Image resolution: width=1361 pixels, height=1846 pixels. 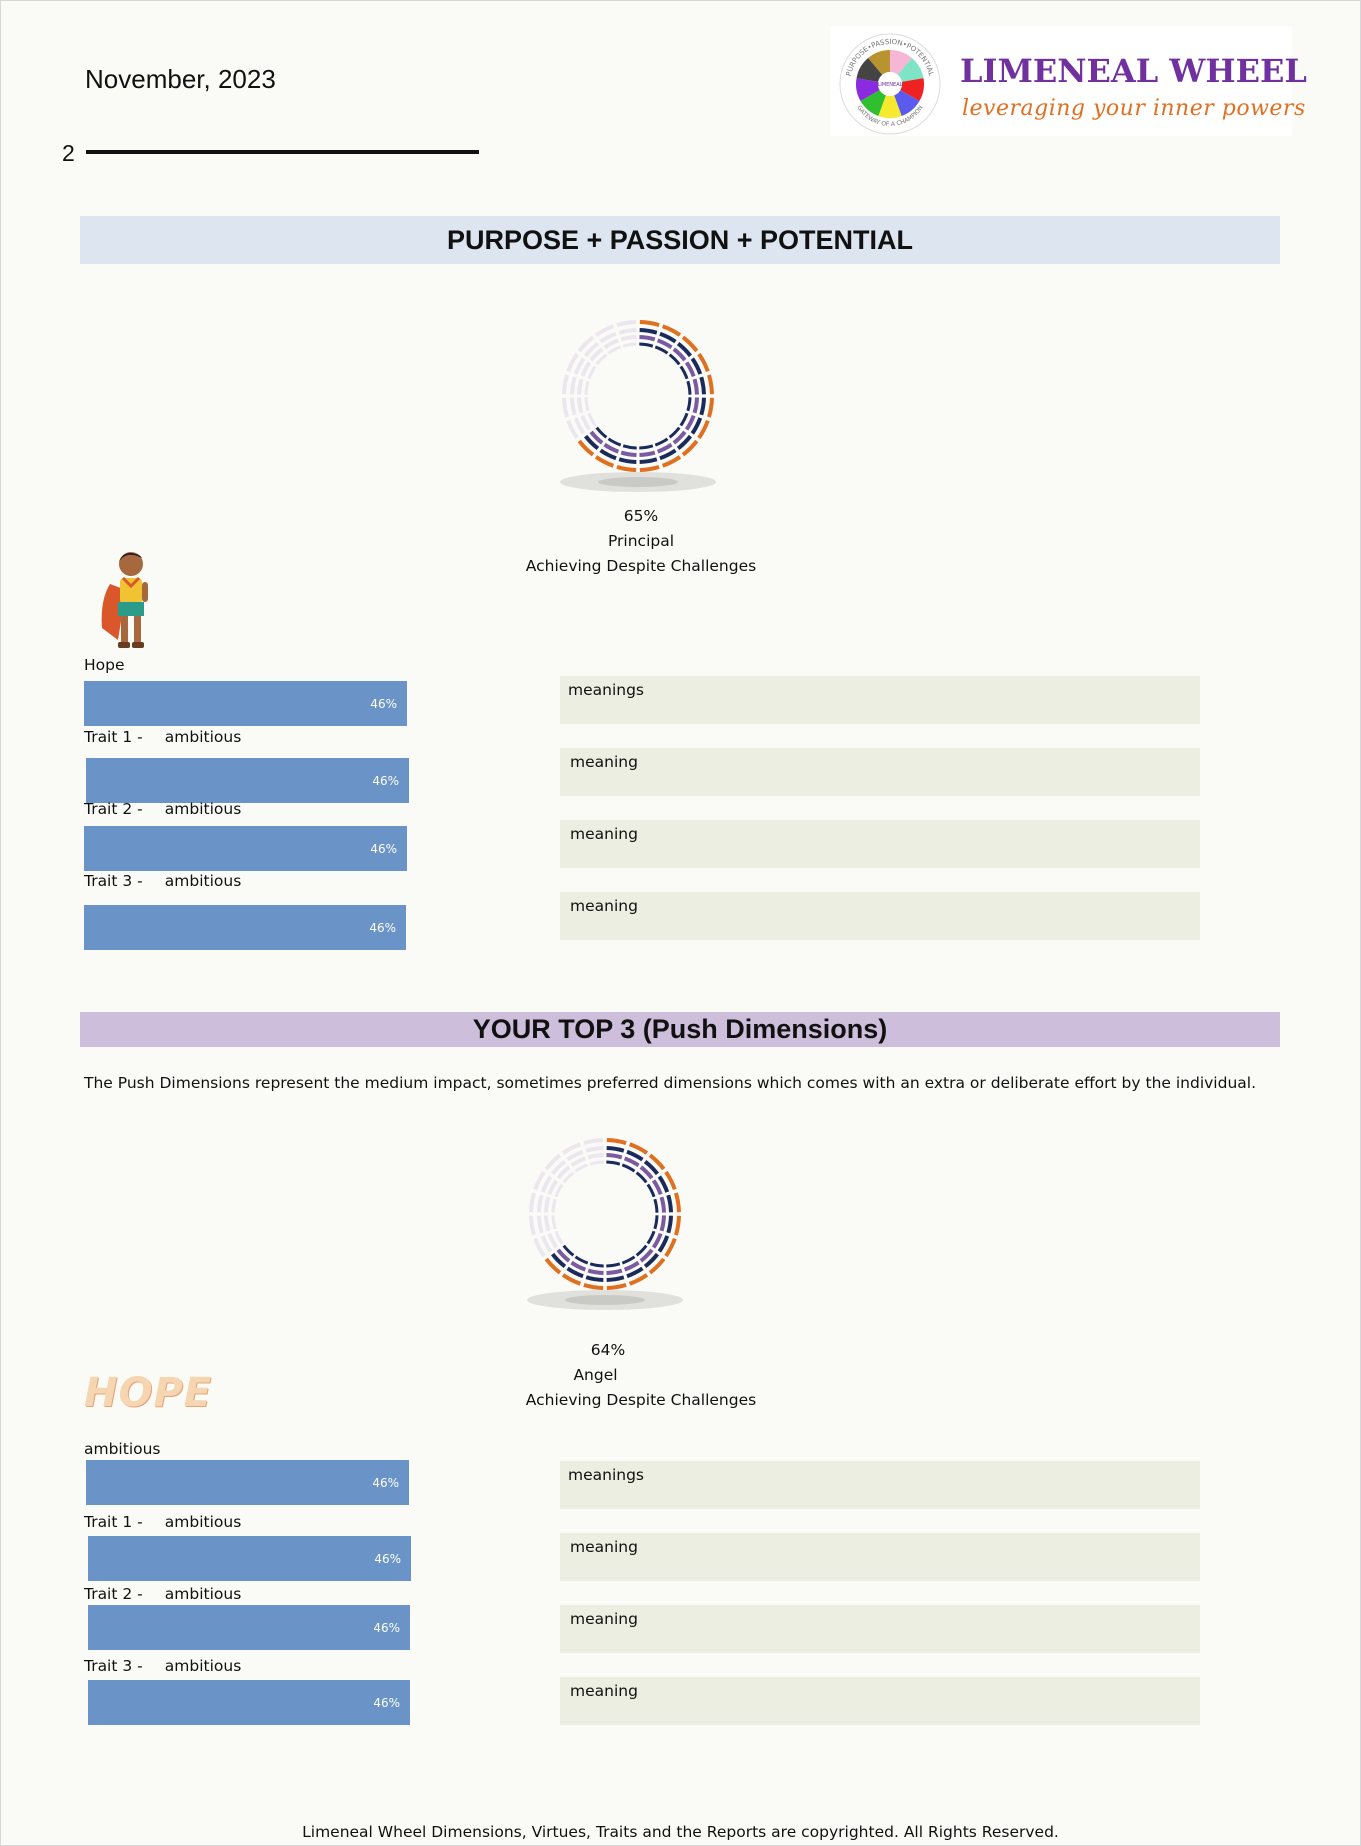 I want to click on section-banner-purpose: PURPOSE + PASSION + POTENTIAL, so click(x=680, y=240).